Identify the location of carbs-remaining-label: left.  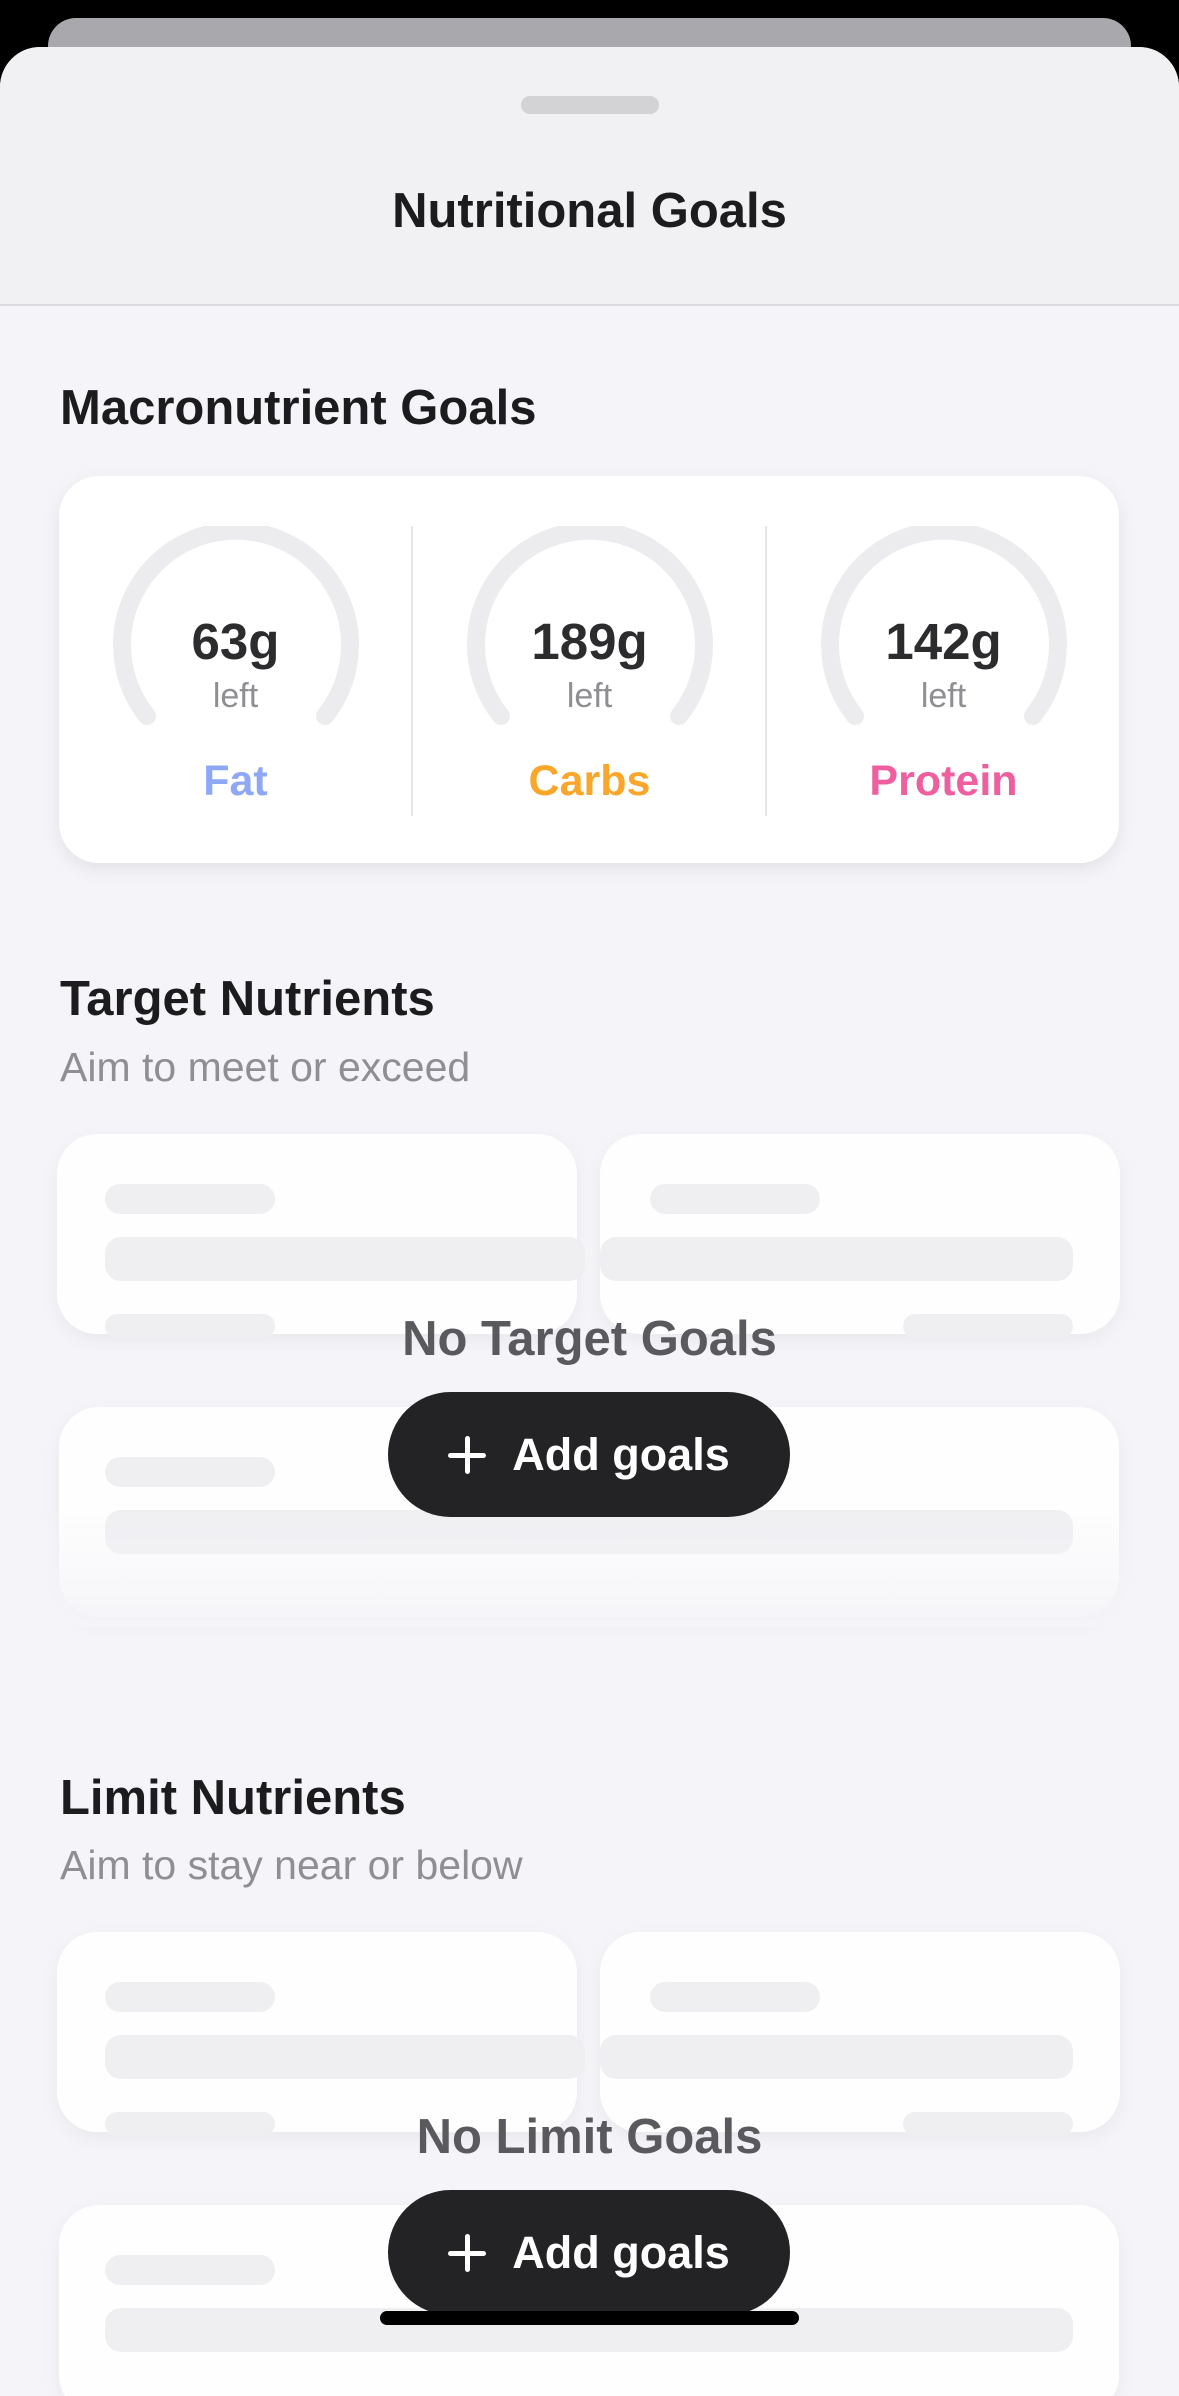
(589, 696).